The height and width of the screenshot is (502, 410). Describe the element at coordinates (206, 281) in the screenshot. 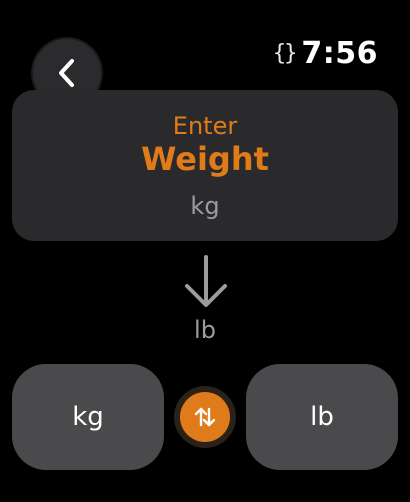

I see `arrow-down-icon` at that location.